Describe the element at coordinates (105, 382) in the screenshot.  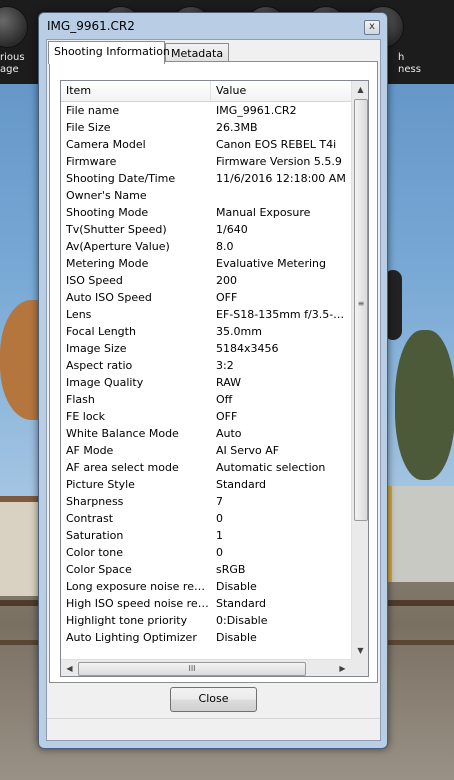
I see `row-item-label: Image Quality` at that location.